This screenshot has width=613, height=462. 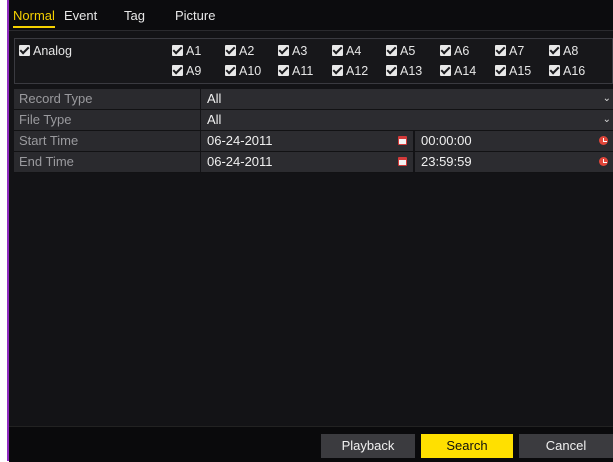 I want to click on start-date-field: 06-24-2011, so click(x=307, y=141).